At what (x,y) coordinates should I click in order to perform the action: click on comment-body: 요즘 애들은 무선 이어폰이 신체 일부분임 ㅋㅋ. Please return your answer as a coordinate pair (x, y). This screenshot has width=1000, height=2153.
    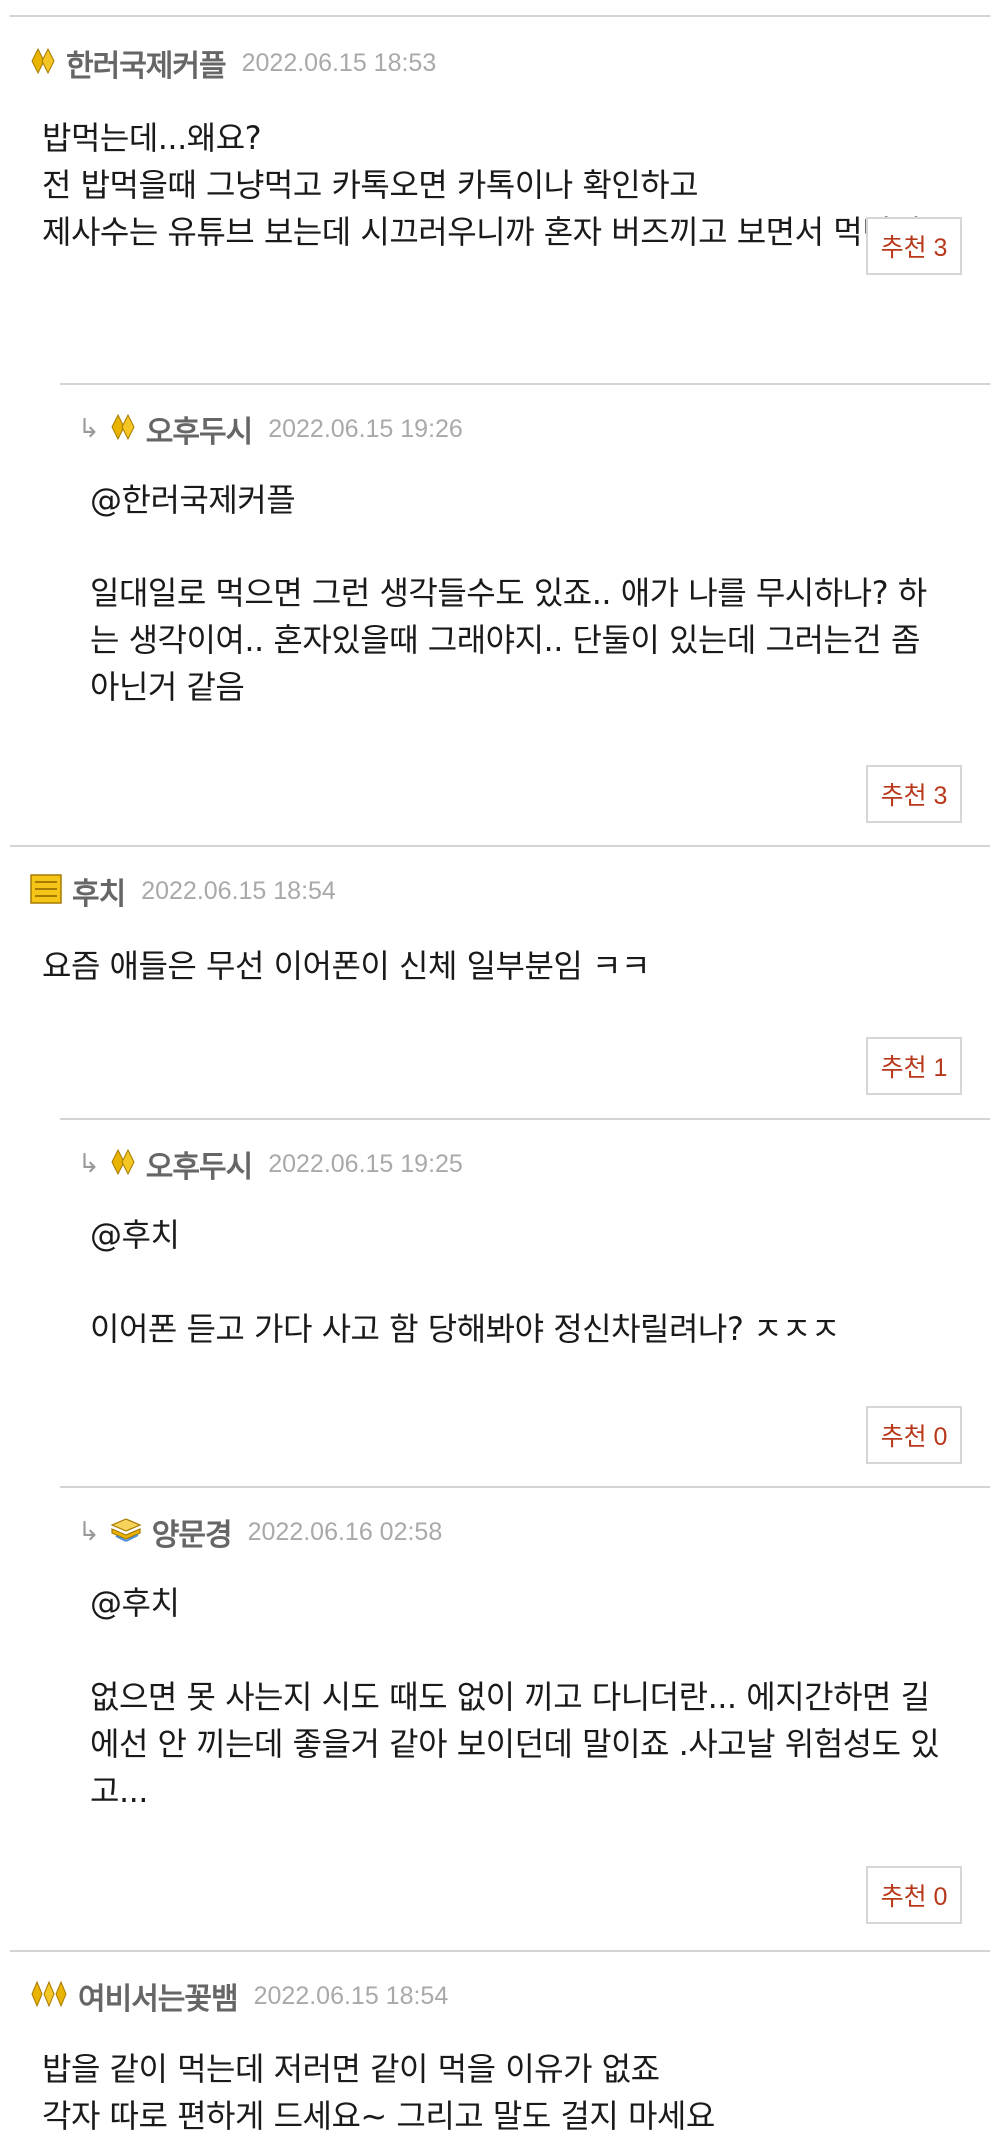
    Looking at the image, I should click on (346, 966).